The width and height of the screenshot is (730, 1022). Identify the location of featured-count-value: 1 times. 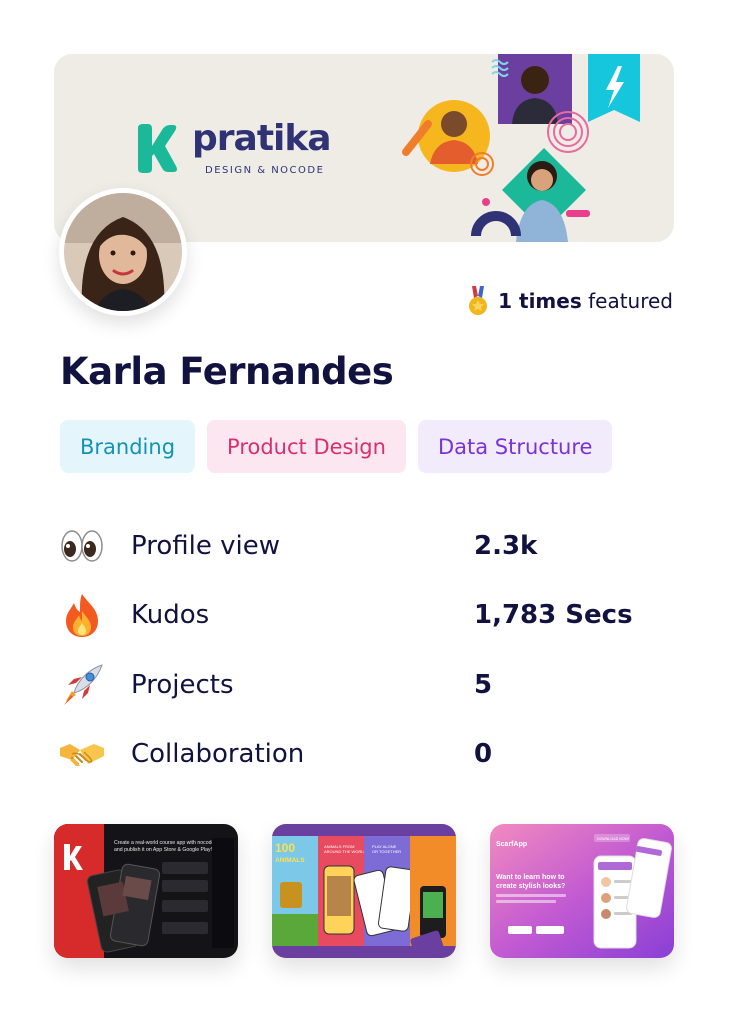
(540, 301).